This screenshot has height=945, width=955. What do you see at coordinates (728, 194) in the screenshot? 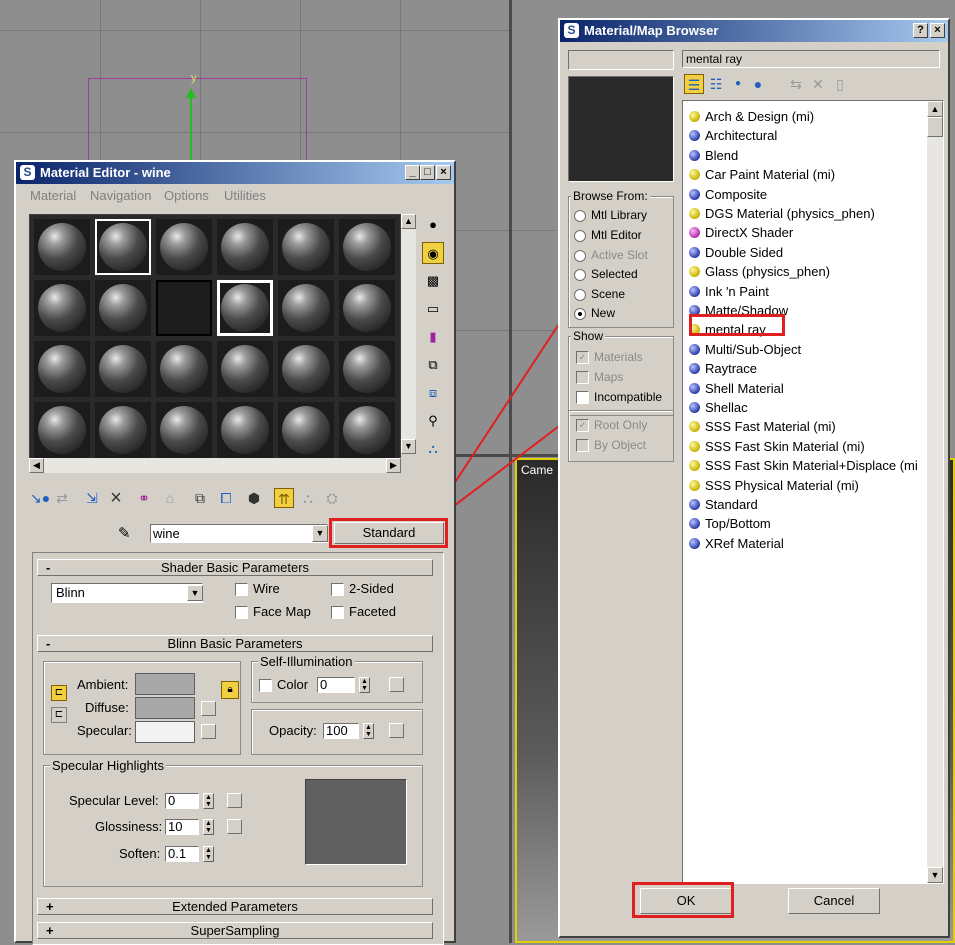
I see `material-list-item: Composite` at bounding box center [728, 194].